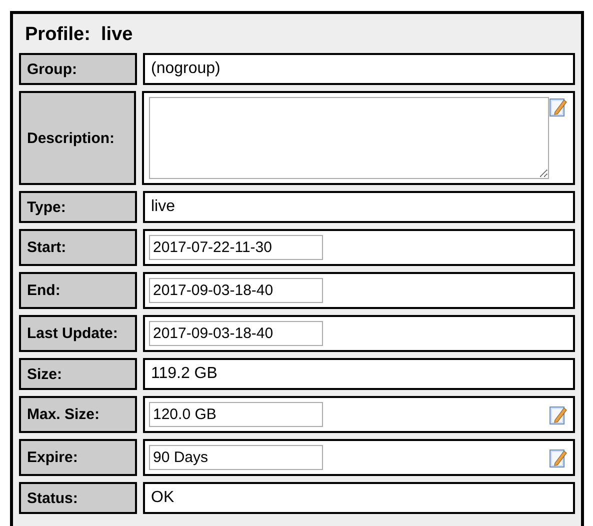 The height and width of the screenshot is (526, 593). What do you see at coordinates (79, 35) in the screenshot?
I see `profile-title: Profile: live` at bounding box center [79, 35].